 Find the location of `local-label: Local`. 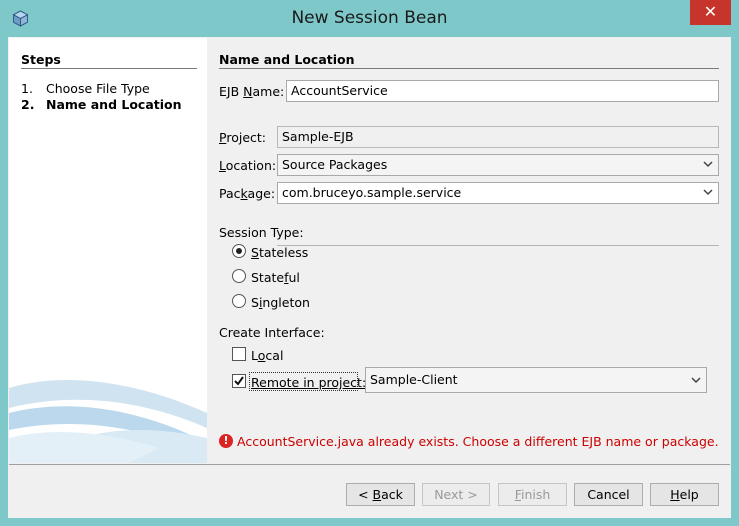

local-label: Local is located at coordinates (267, 355).